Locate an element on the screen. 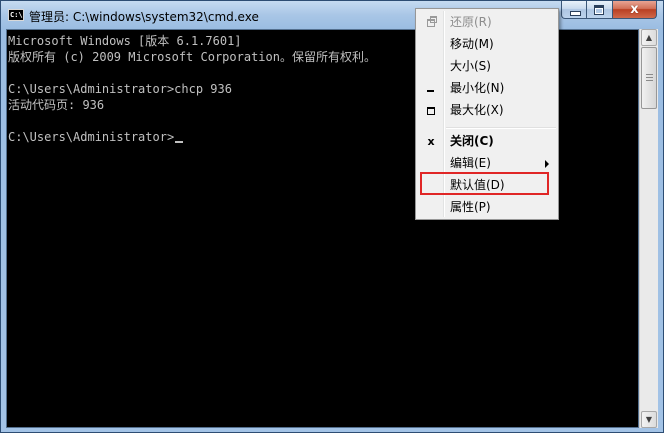 This screenshot has height=433, width=664. menu-item-label: 默认值(D) is located at coordinates (477, 185).